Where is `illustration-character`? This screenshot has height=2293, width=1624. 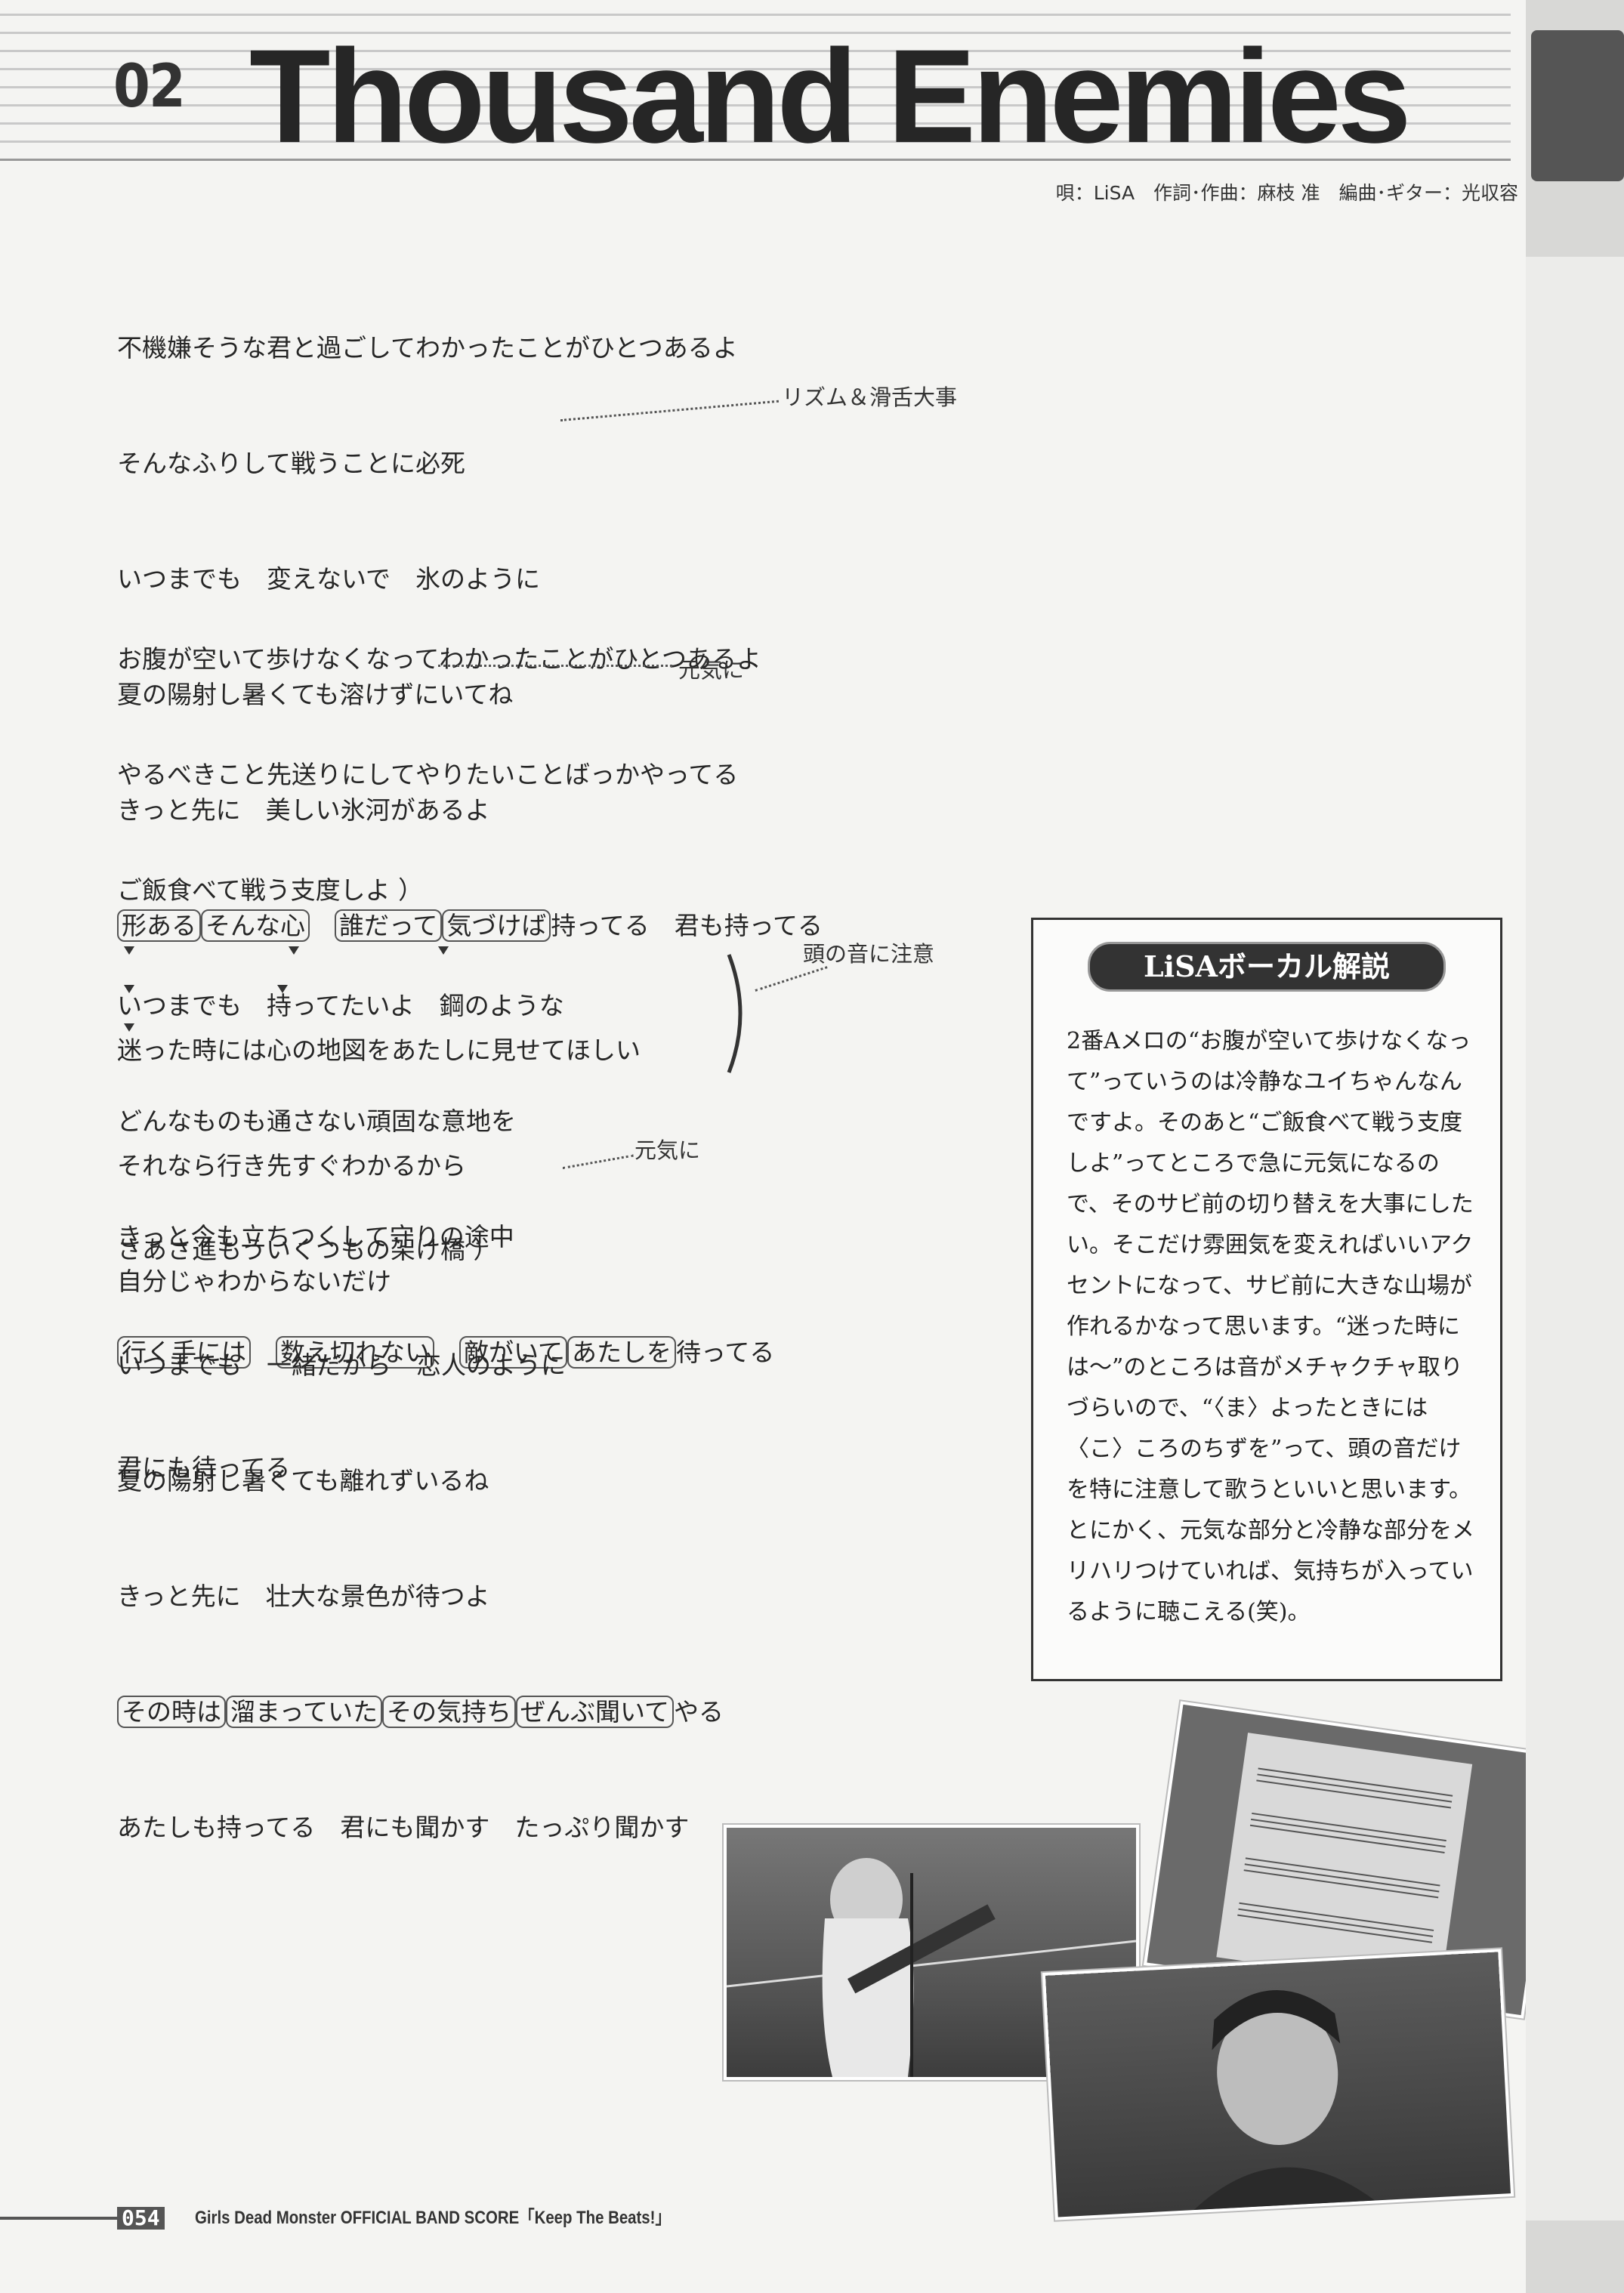
illustration-character is located at coordinates (1278, 2084).